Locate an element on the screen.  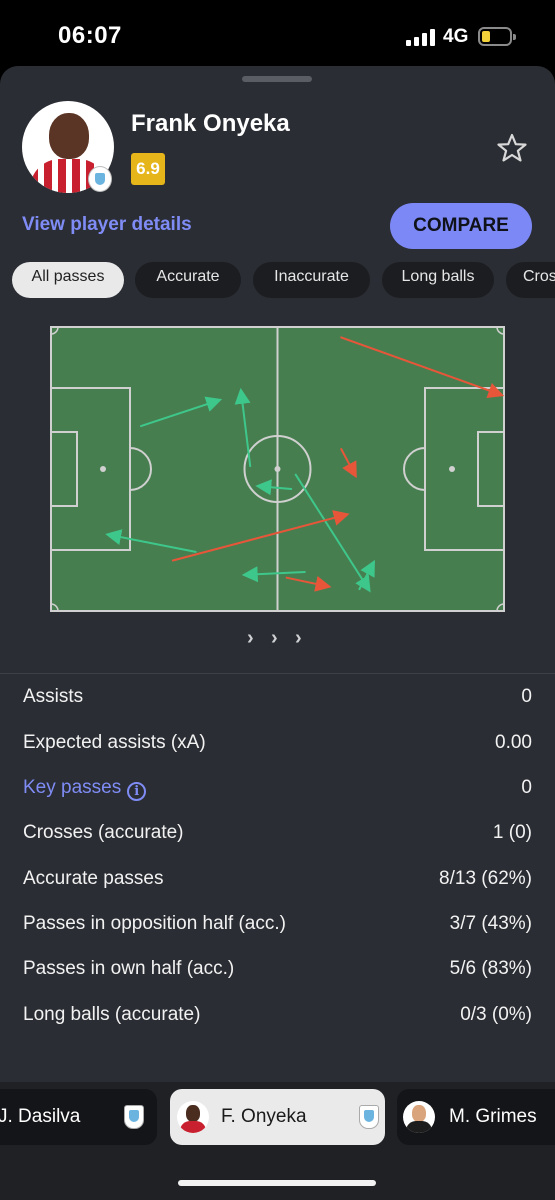
stat-label: Passes in opposition half (acc.) is located at coordinates (154, 923).